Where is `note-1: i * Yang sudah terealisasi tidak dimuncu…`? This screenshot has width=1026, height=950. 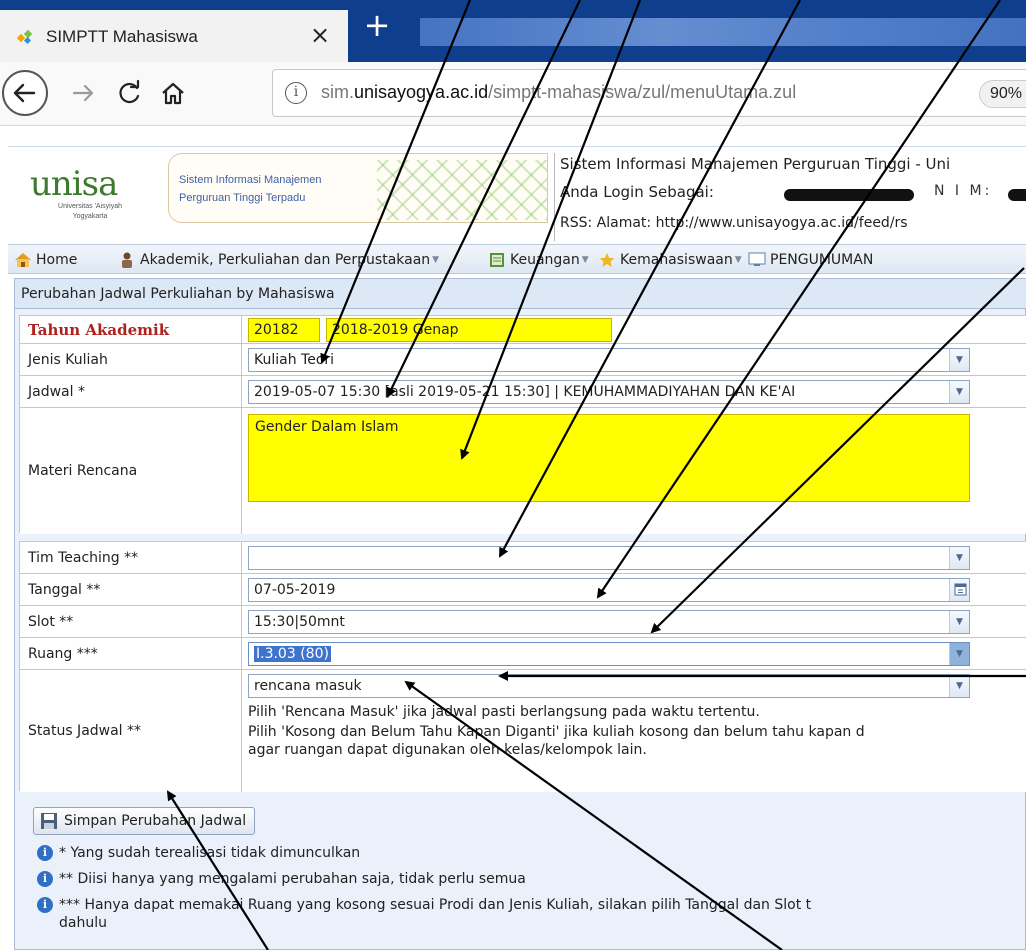
note-1: i * Yang sudah terealisasi tidak dimuncu… is located at coordinates (198, 853).